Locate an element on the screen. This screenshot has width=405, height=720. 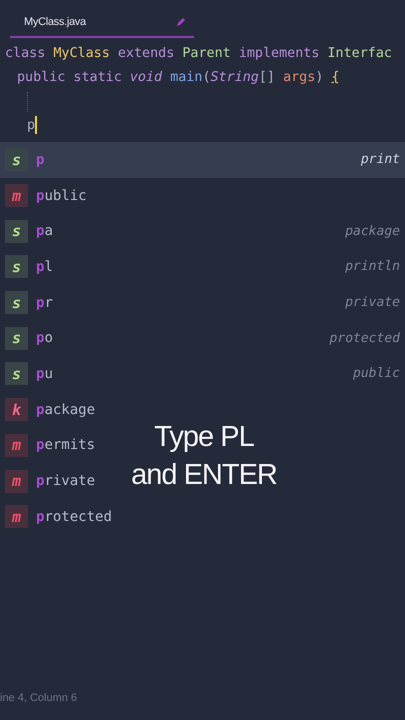
suggestion-item: m p rotected is located at coordinates (58, 516).